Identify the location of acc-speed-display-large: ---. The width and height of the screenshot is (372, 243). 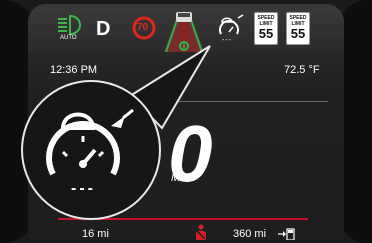
(83, 188).